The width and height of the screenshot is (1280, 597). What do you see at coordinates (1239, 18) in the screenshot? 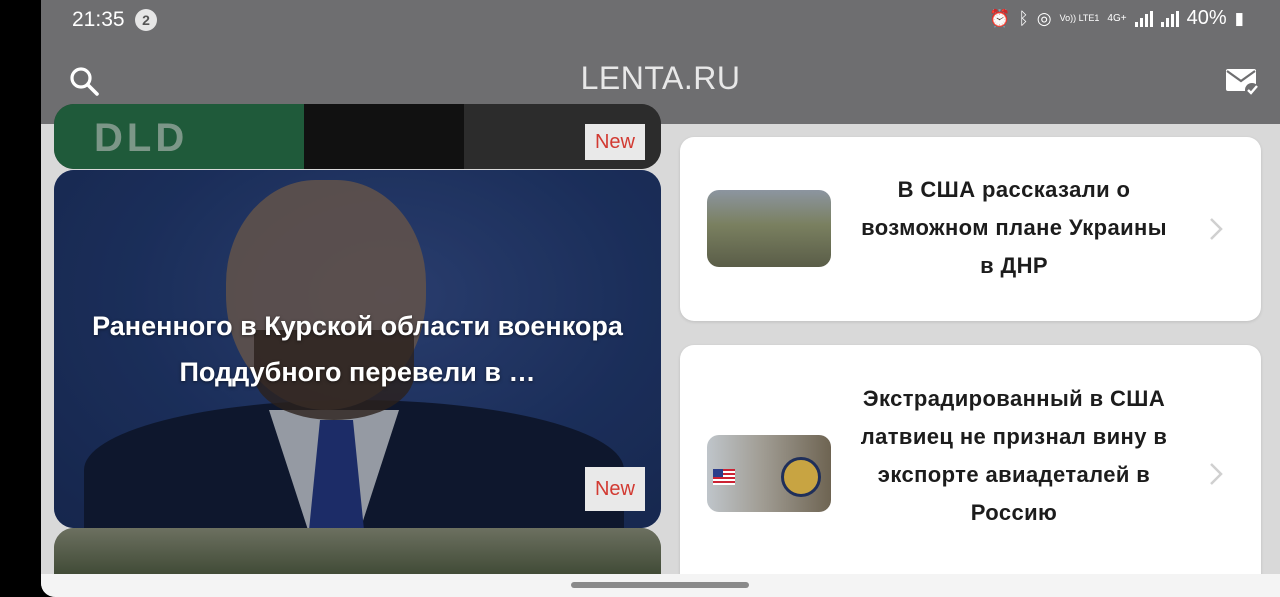
I see `battery-icon: ▮` at bounding box center [1239, 18].